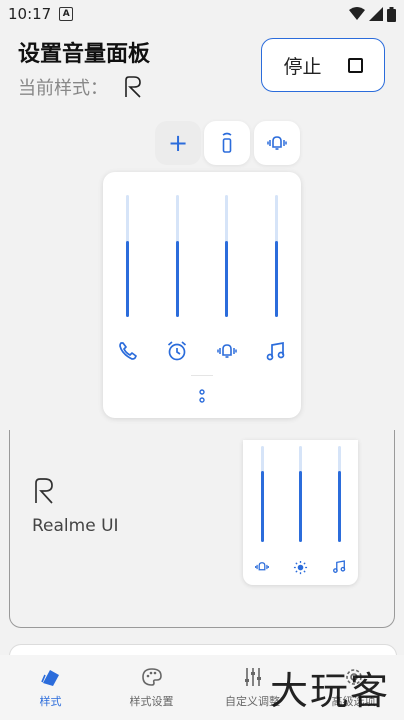  What do you see at coordinates (66, 14) in the screenshot?
I see `notification-icon: A` at bounding box center [66, 14].